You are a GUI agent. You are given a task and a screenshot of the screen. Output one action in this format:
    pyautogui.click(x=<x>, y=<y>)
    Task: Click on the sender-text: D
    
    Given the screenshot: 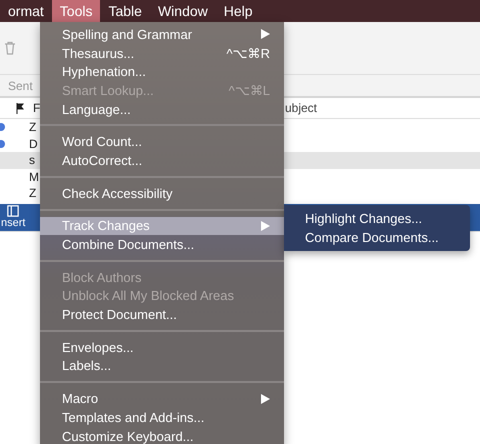 What is the action you would take?
    pyautogui.click(x=33, y=143)
    